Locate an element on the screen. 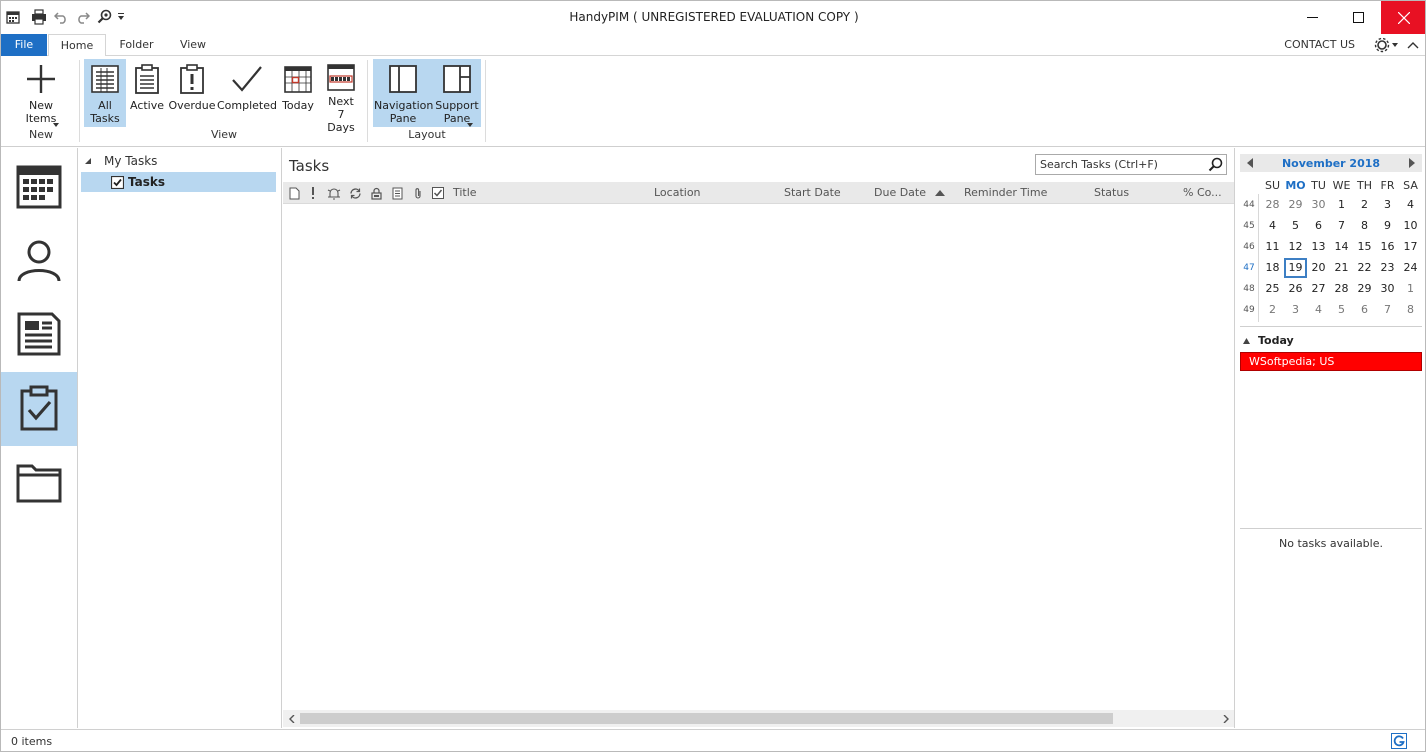  completed-checkbox-column-icon is located at coordinates (438, 193).